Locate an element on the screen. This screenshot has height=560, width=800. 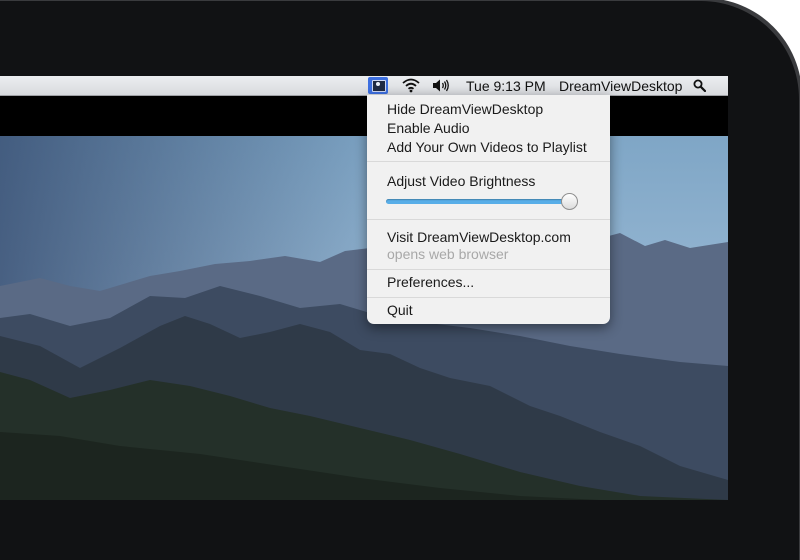
menubar-clock: Tue 9:13 PM is located at coordinates (506, 86).